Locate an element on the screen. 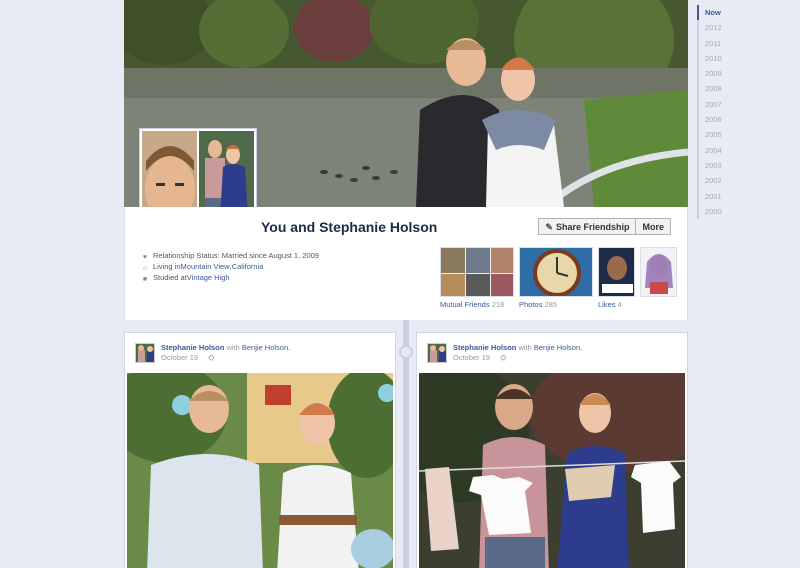  likes-label: Likes is located at coordinates (607, 304).